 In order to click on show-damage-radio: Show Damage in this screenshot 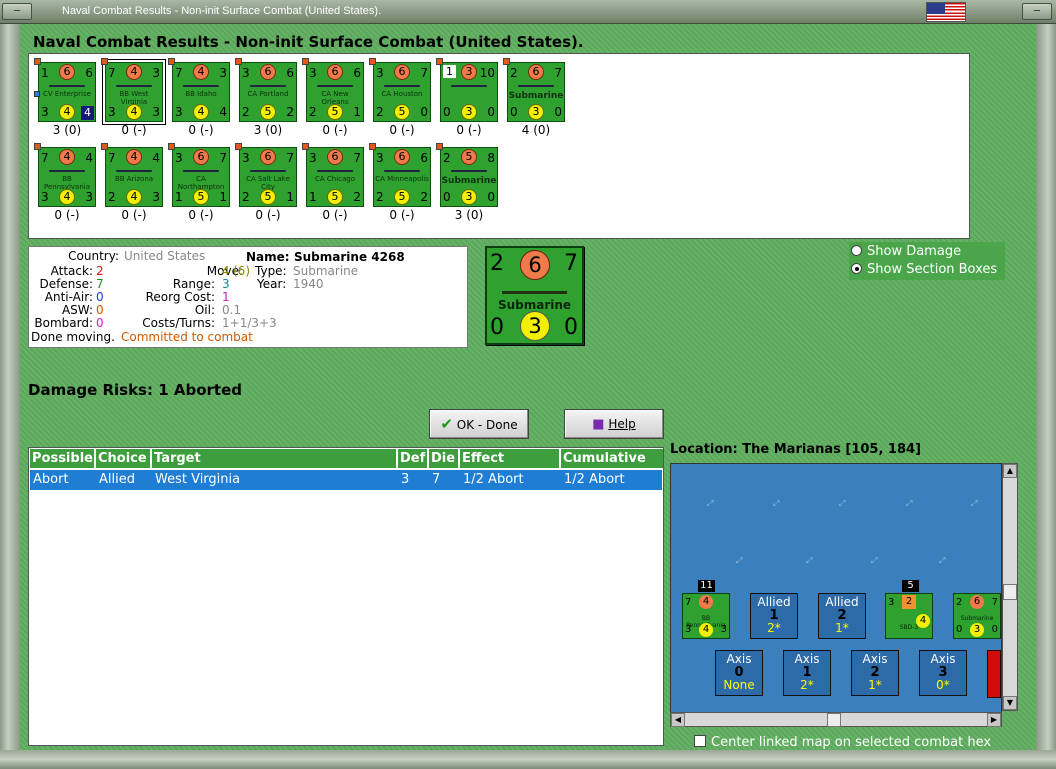, I will do `click(906, 251)`.